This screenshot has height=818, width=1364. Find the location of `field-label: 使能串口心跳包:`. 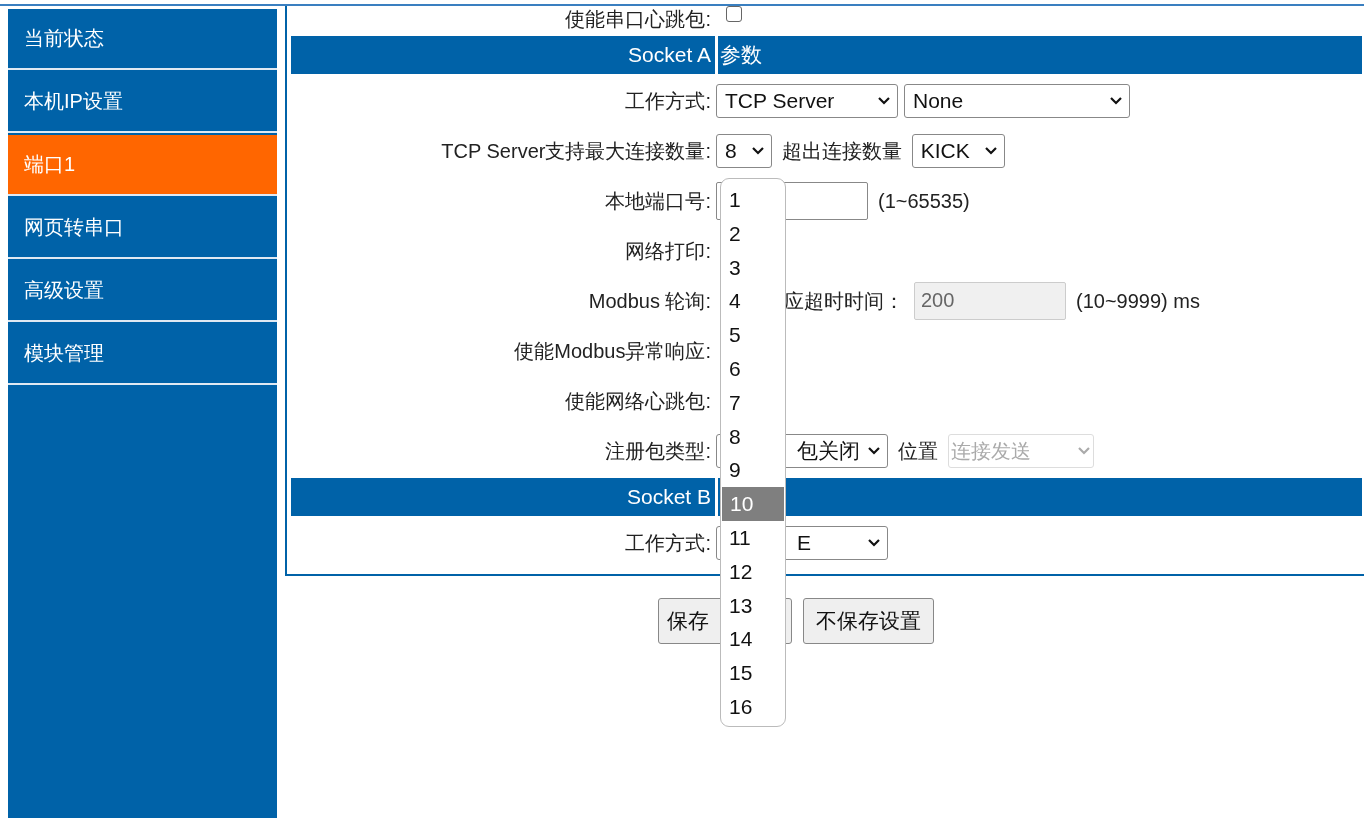

field-label: 使能串口心跳包: is located at coordinates (637, 19).